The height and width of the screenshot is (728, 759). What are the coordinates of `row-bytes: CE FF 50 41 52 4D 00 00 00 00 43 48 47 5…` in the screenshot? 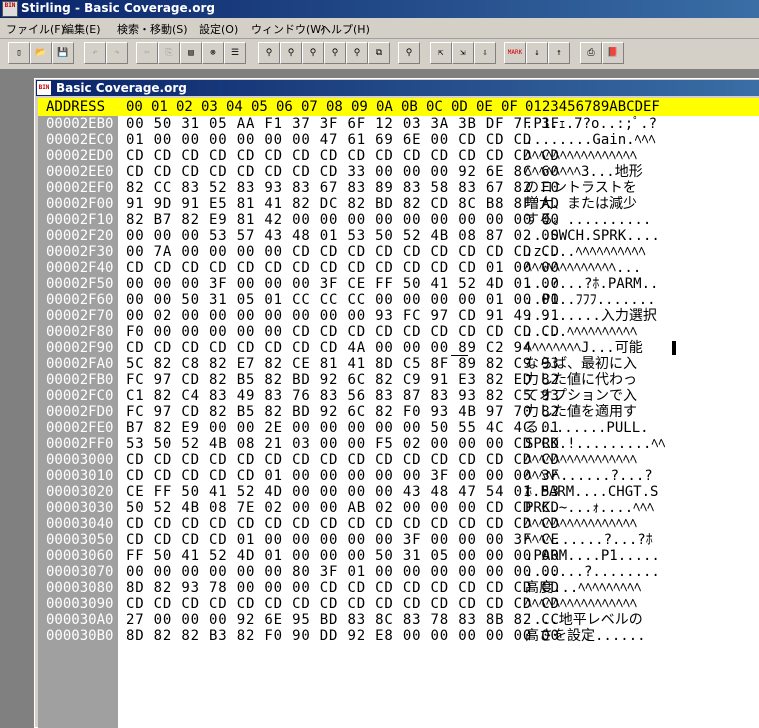 It's located at (343, 492).